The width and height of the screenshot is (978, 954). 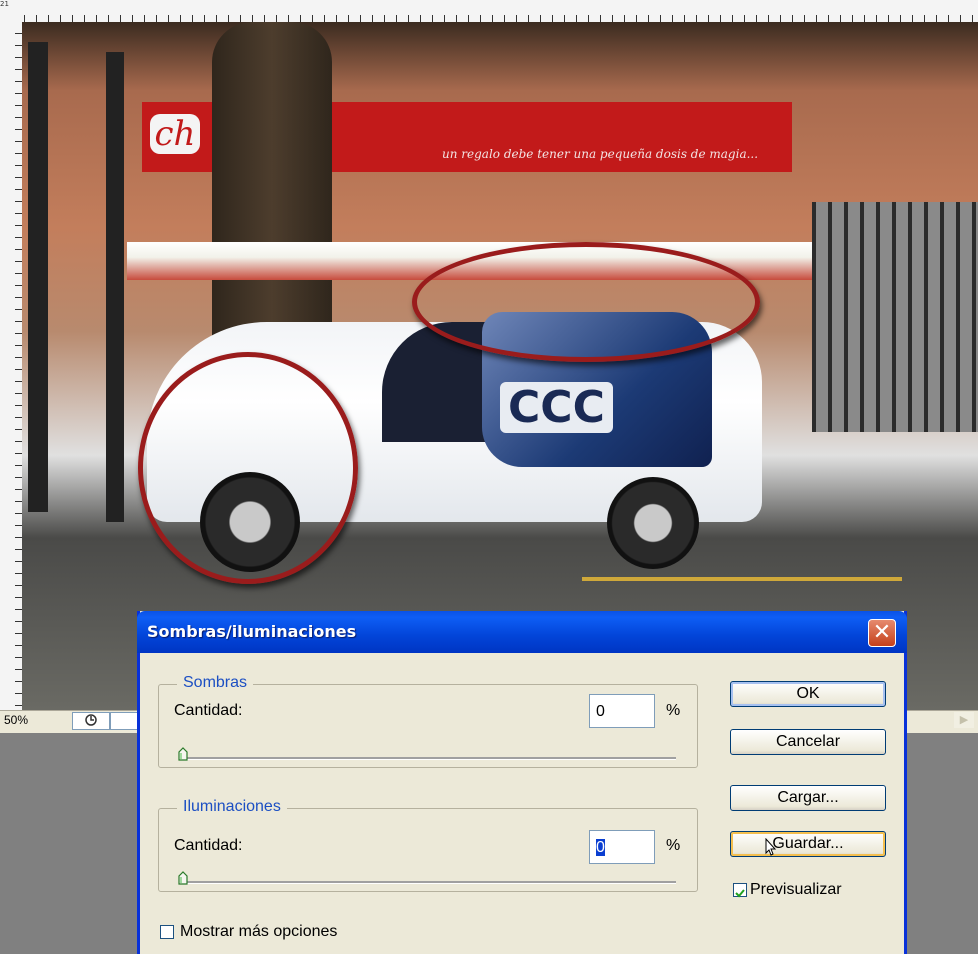 I want to click on ruler-horizontal, so click(x=489, y=11).